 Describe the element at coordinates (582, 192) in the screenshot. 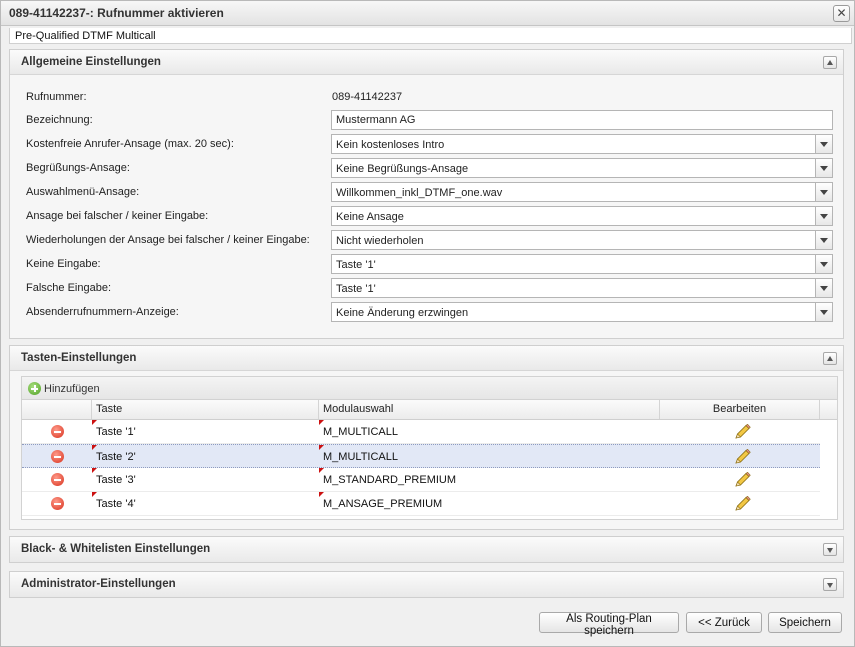

I see `auswahlmenue-select: Willkommen_inkl_DTMF_one.wav` at that location.